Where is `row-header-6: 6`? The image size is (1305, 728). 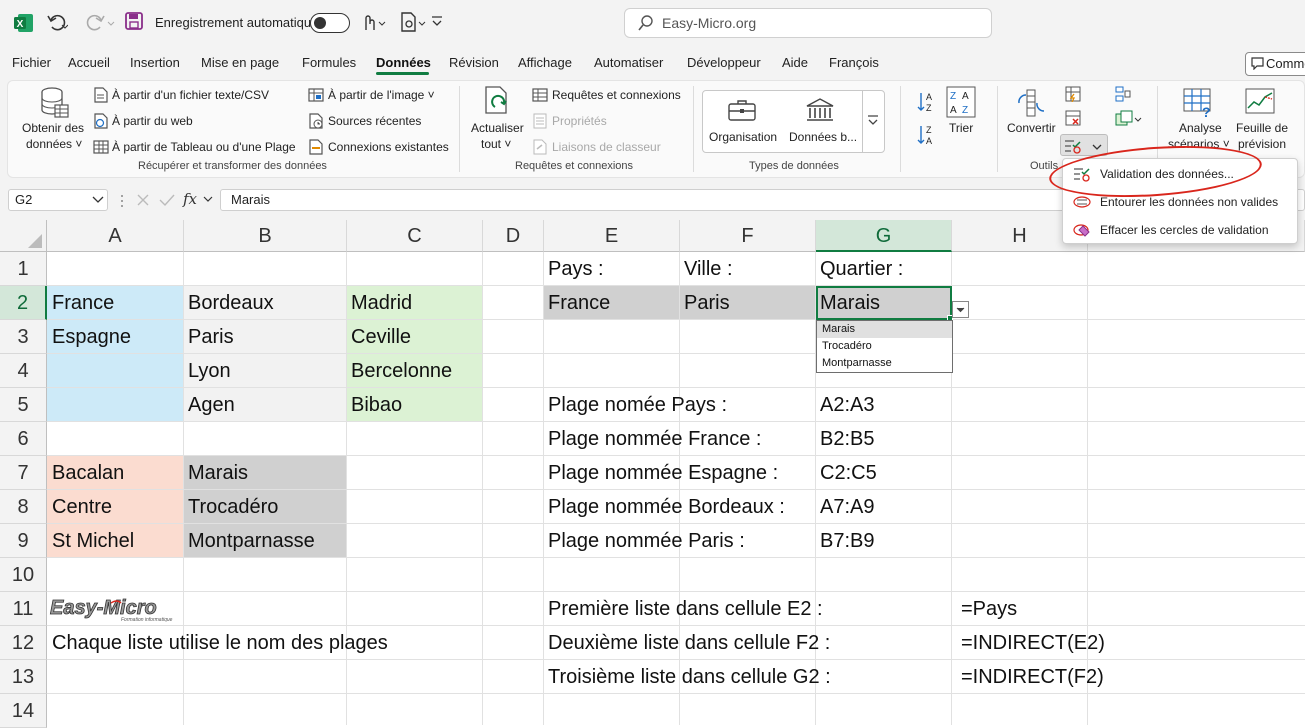 row-header-6: 6 is located at coordinates (23, 439).